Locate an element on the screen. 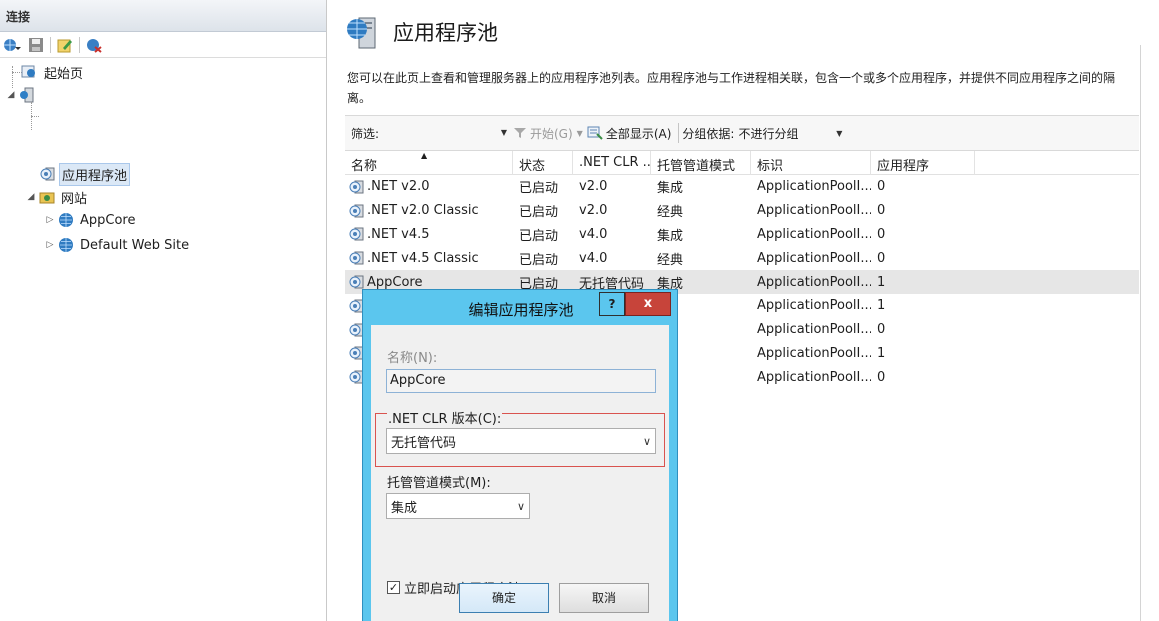 The height and width of the screenshot is (621, 1159). show-all-button: 全部显示(A) is located at coordinates (629, 133).